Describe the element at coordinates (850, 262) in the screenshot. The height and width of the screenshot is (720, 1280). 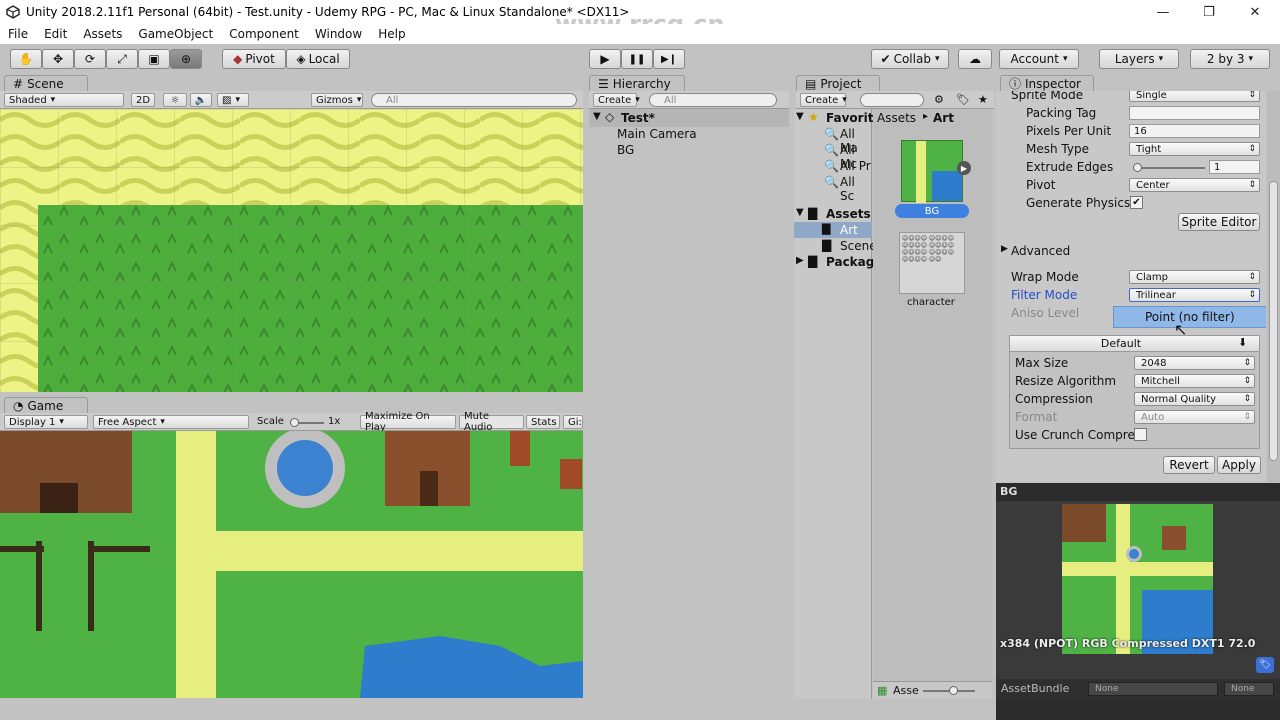
I see `tree-packages: Packag` at that location.